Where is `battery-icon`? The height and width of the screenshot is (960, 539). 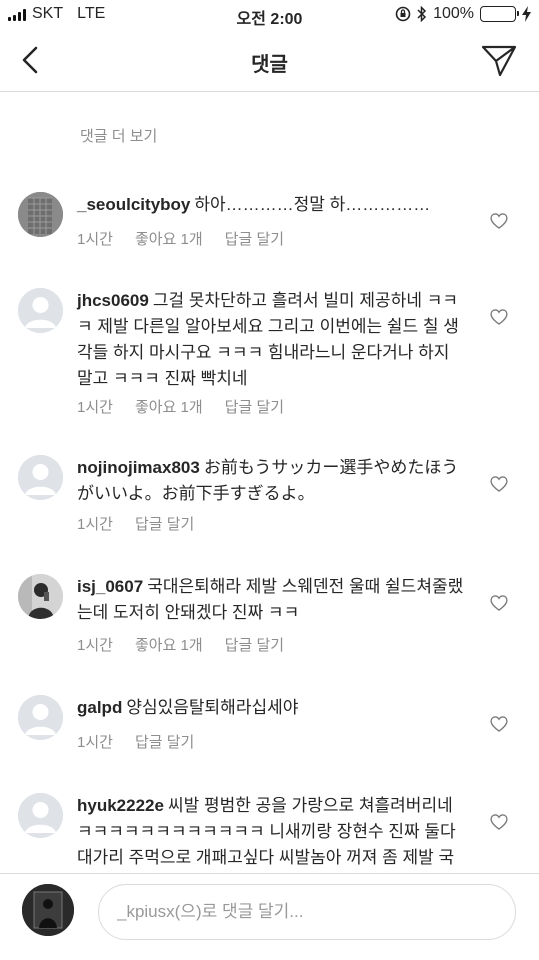
battery-icon is located at coordinates (499, 14).